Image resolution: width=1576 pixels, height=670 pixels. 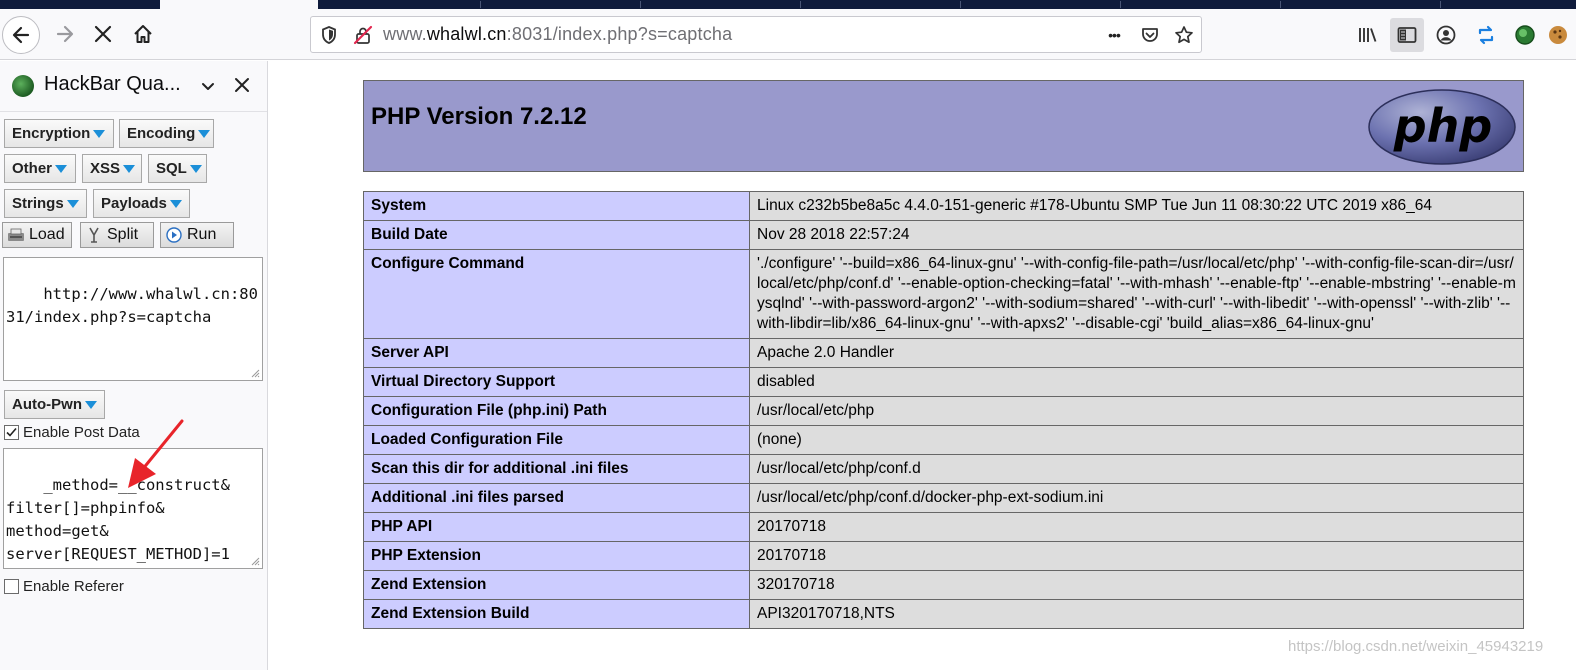 I want to click on account-button, so click(x=1446, y=35).